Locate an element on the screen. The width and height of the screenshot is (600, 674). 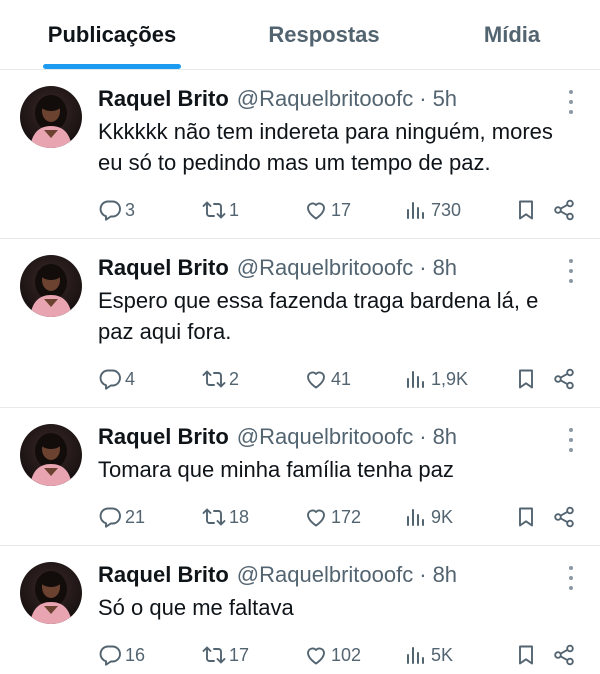
reply-count: 16 is located at coordinates (135, 654).